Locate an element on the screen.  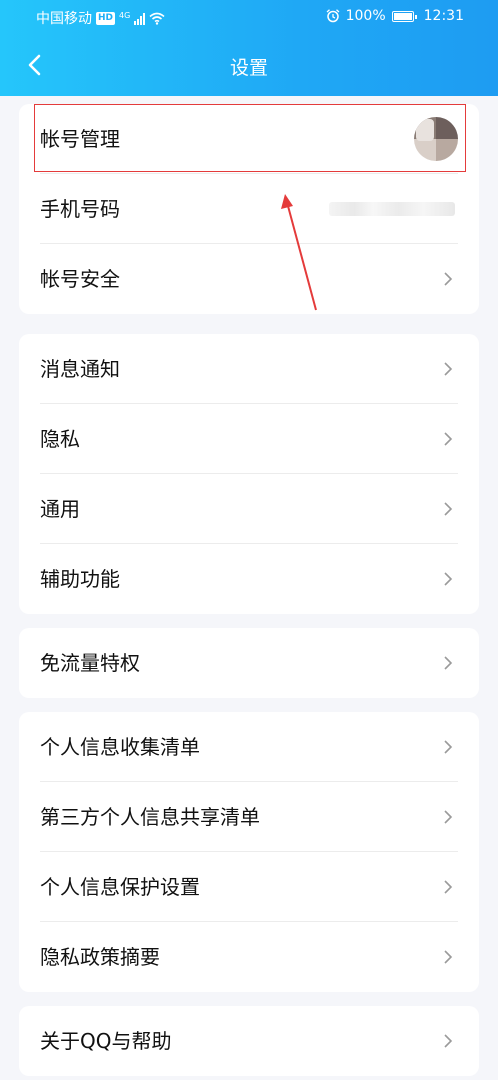
status-left: 中国移动 HD 4G is located at coordinates (100, 18).